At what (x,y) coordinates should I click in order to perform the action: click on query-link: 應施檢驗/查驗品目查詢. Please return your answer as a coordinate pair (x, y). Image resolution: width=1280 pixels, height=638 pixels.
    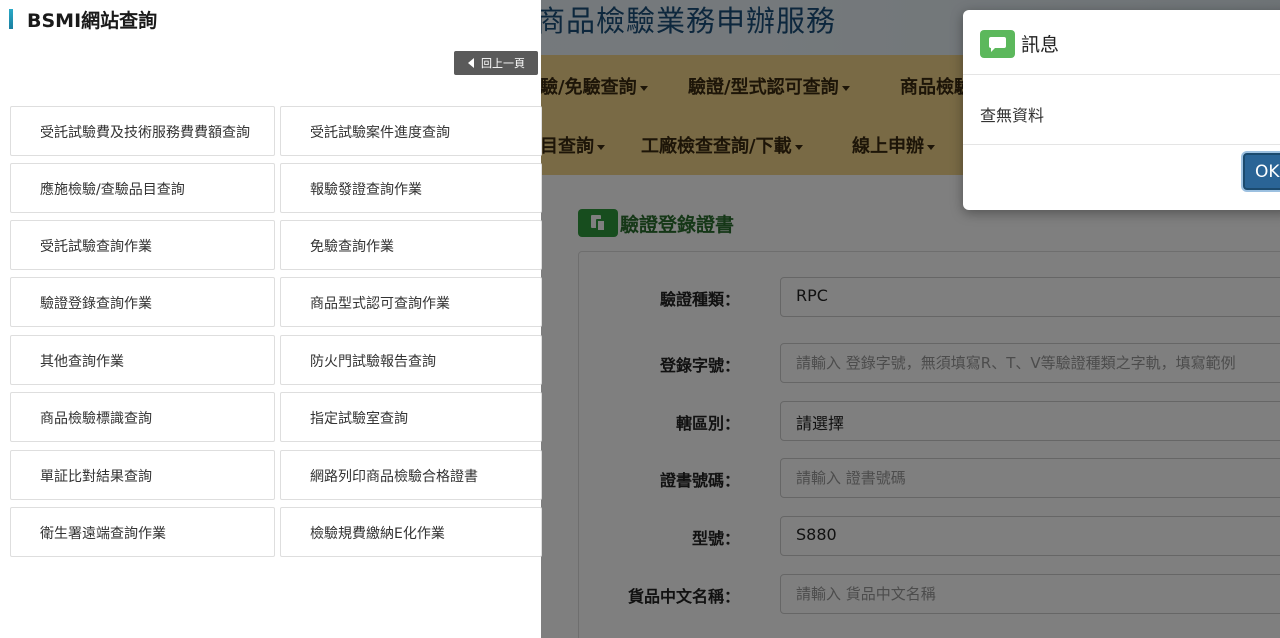
    Looking at the image, I should click on (142, 188).